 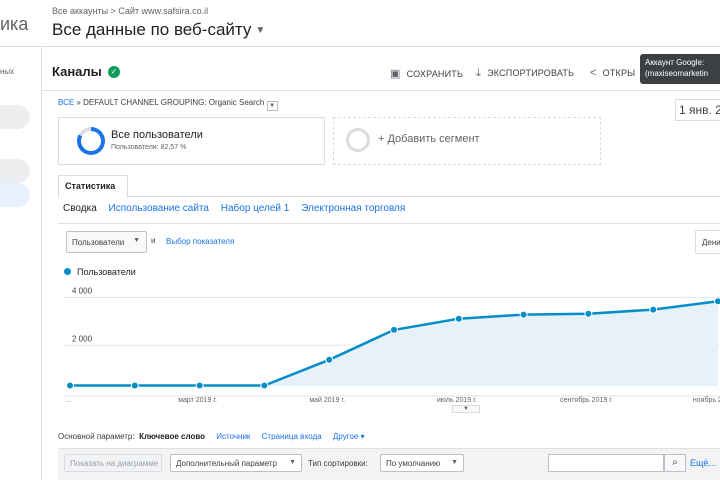 What do you see at coordinates (706, 400) in the screenshot?
I see `x-tick-label: ноябрь 2019 г.` at bounding box center [706, 400].